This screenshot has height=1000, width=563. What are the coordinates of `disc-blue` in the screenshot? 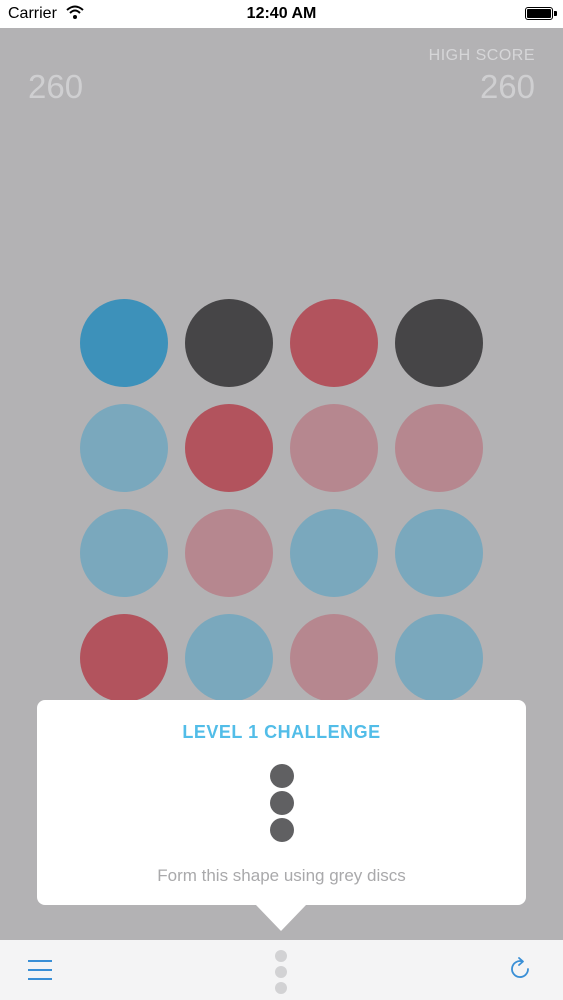 It's located at (124, 343).